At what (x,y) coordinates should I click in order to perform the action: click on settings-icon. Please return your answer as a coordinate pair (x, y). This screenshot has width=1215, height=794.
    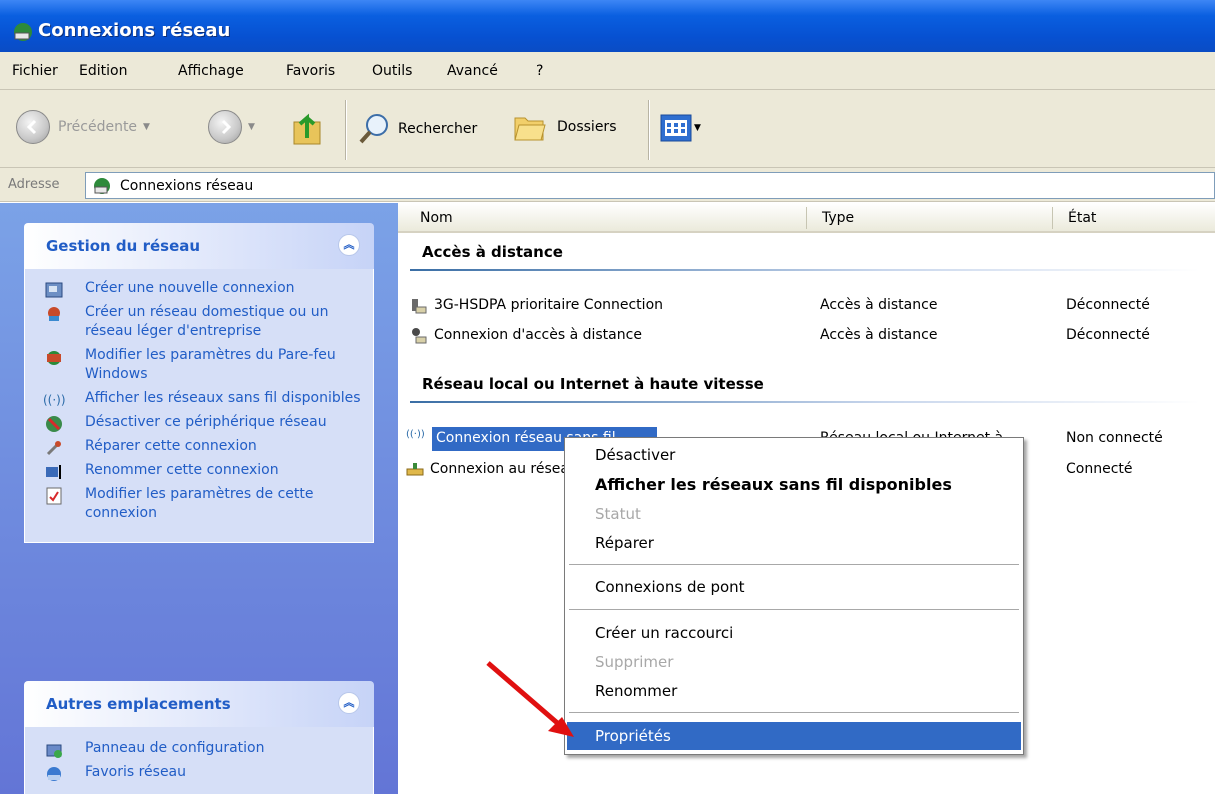
    Looking at the image, I should click on (54, 496).